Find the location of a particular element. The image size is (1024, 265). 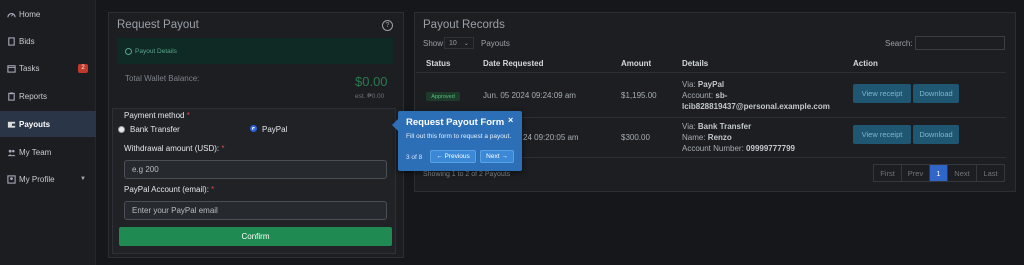

payment-method-label: Payment method * is located at coordinates (157, 115).